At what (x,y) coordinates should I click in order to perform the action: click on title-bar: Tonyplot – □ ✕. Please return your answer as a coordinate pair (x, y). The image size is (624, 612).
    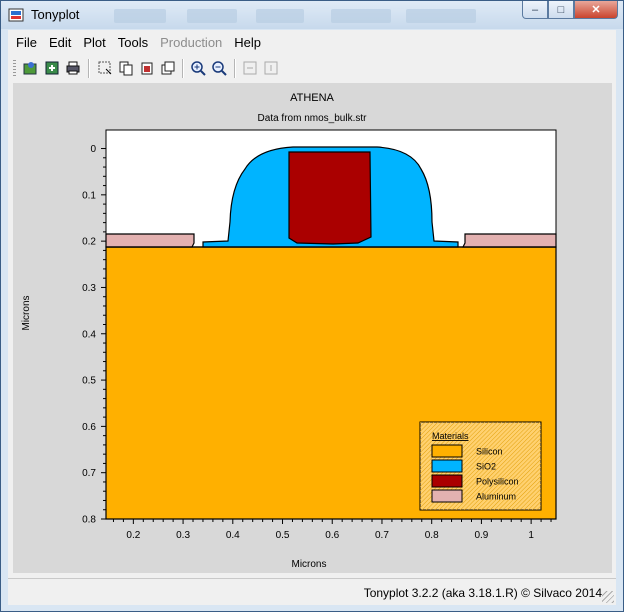
    Looking at the image, I should click on (312, 15).